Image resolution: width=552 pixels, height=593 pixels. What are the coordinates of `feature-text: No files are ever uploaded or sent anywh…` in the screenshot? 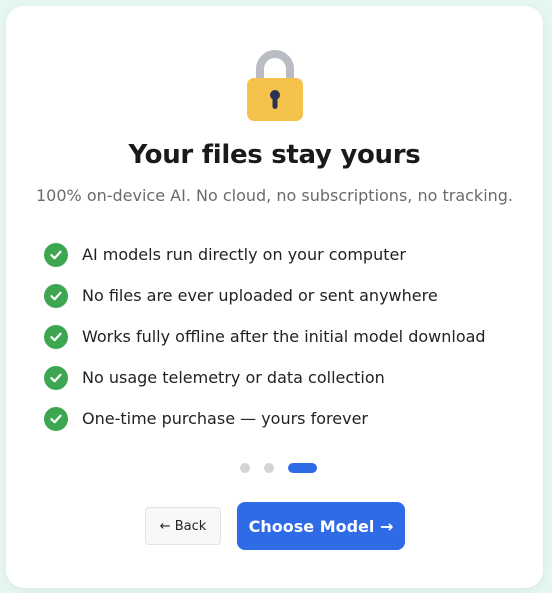 It's located at (260, 295).